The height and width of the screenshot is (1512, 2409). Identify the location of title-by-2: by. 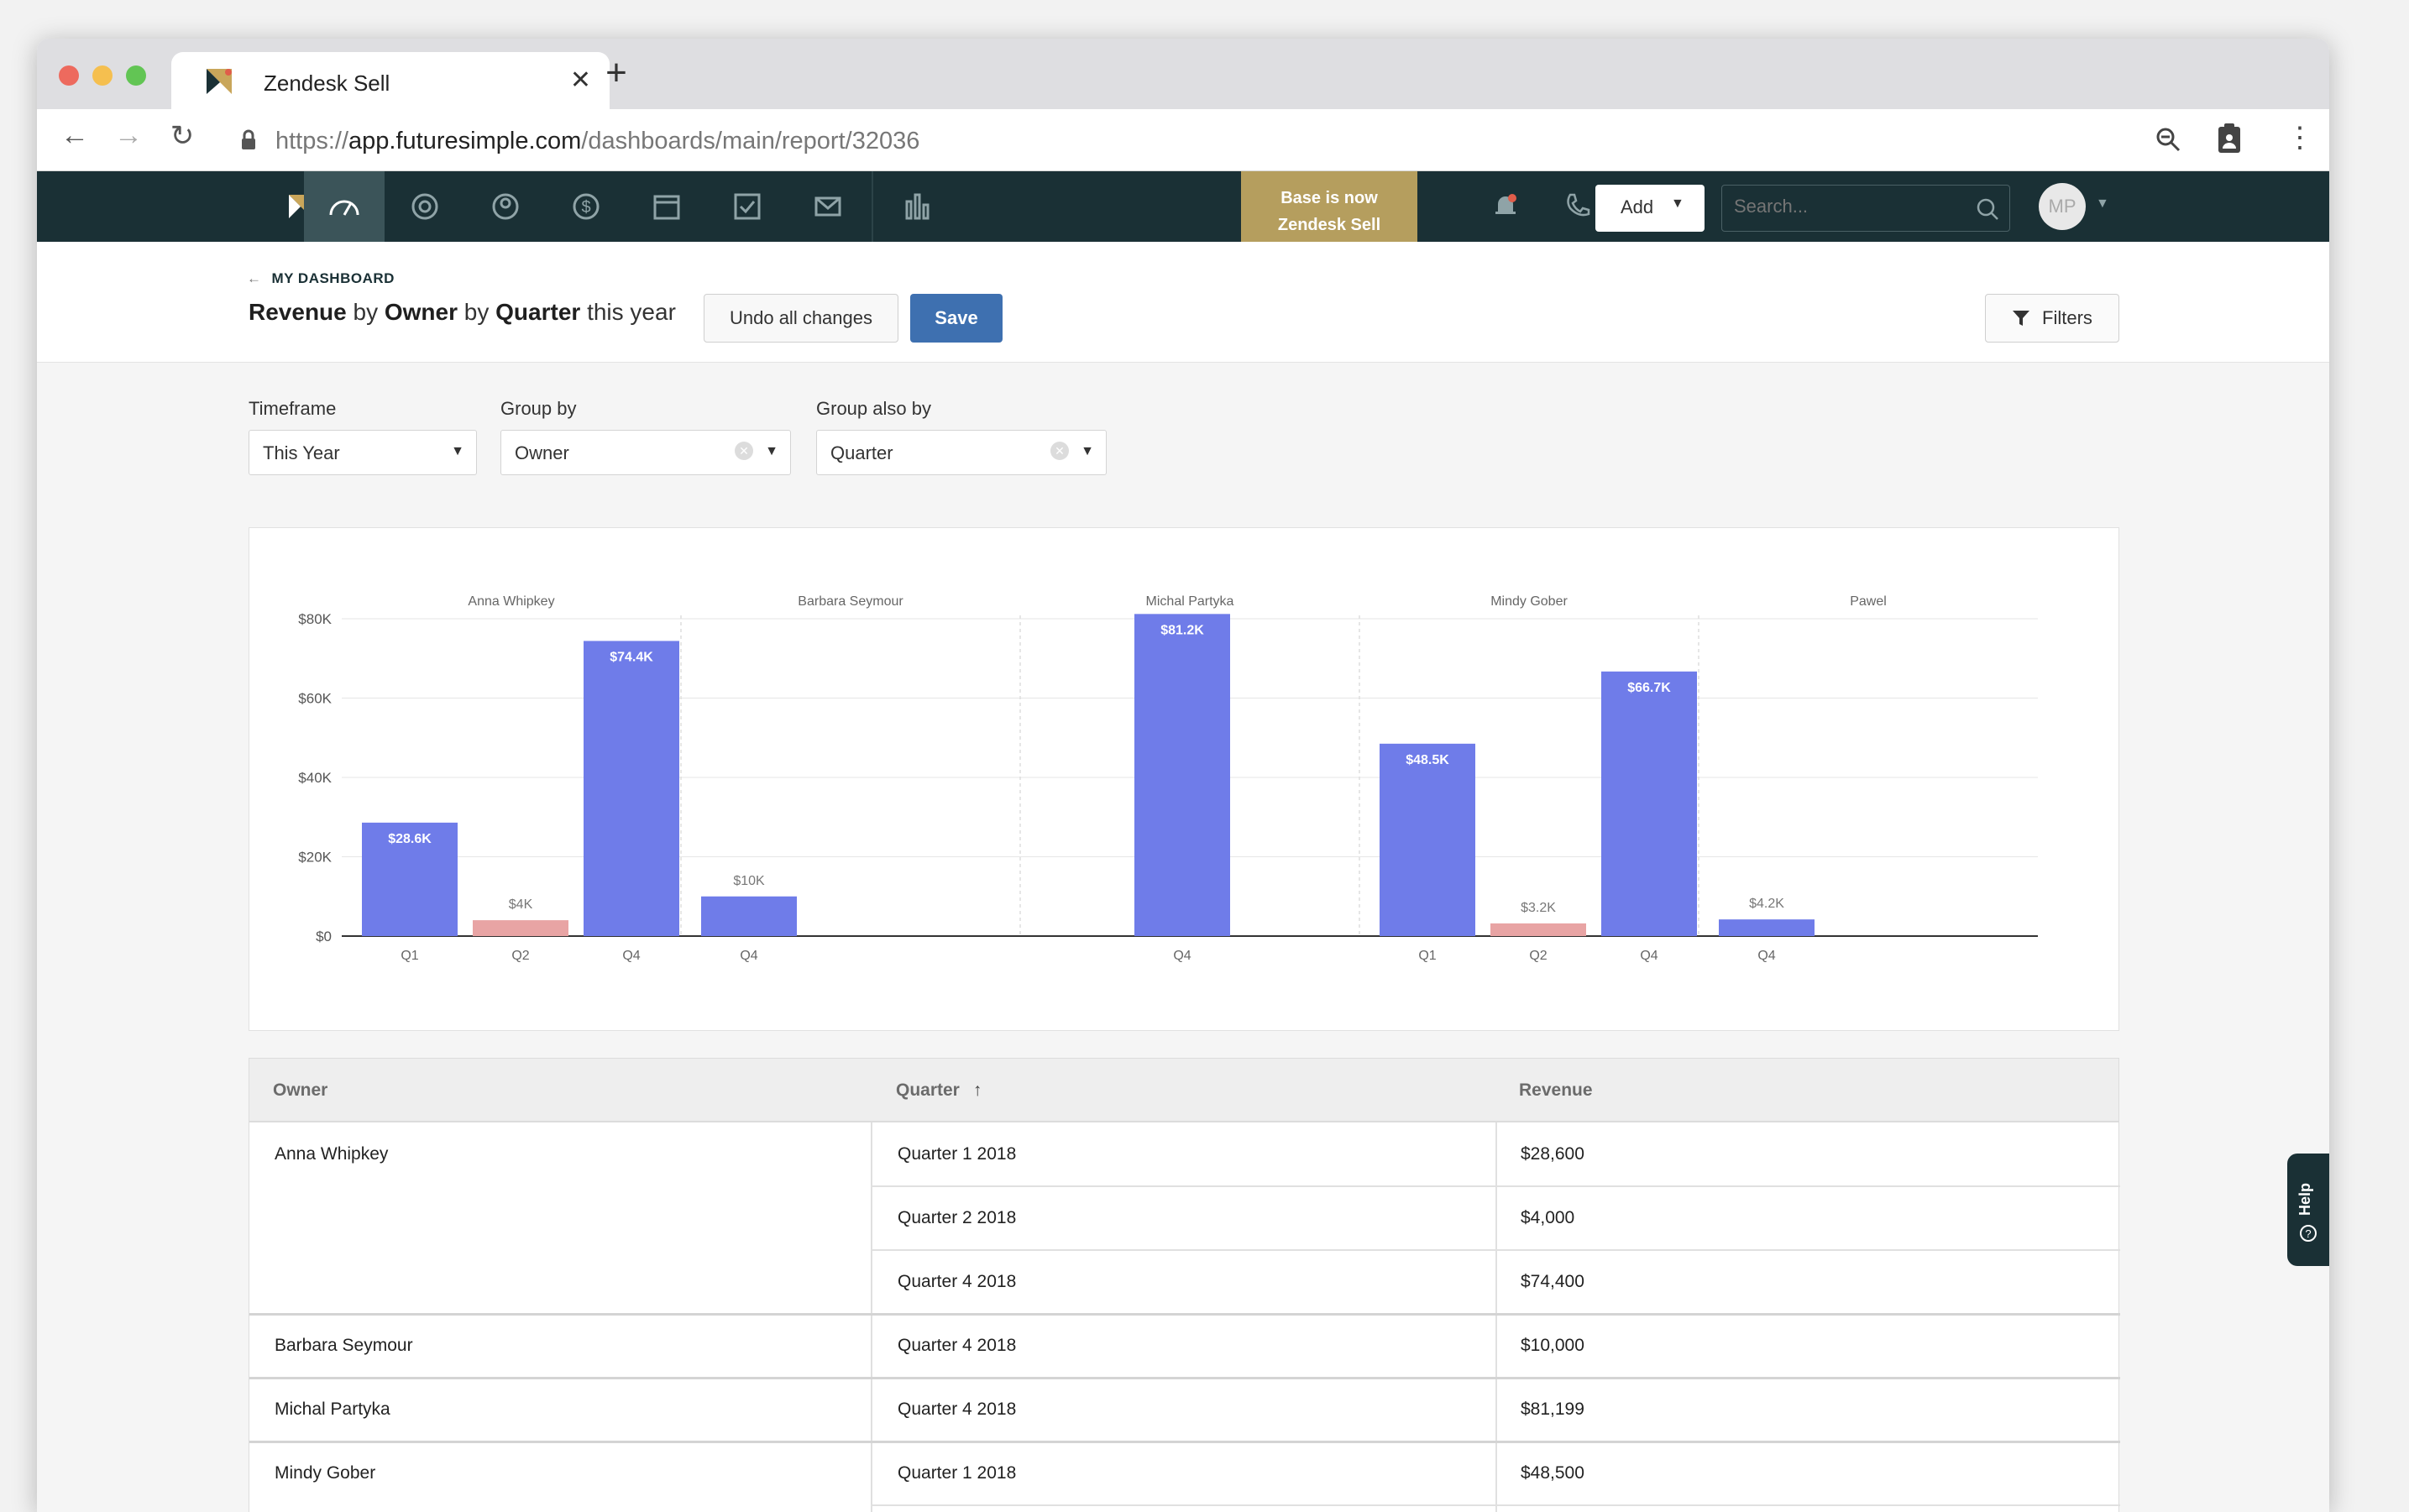
(476, 312).